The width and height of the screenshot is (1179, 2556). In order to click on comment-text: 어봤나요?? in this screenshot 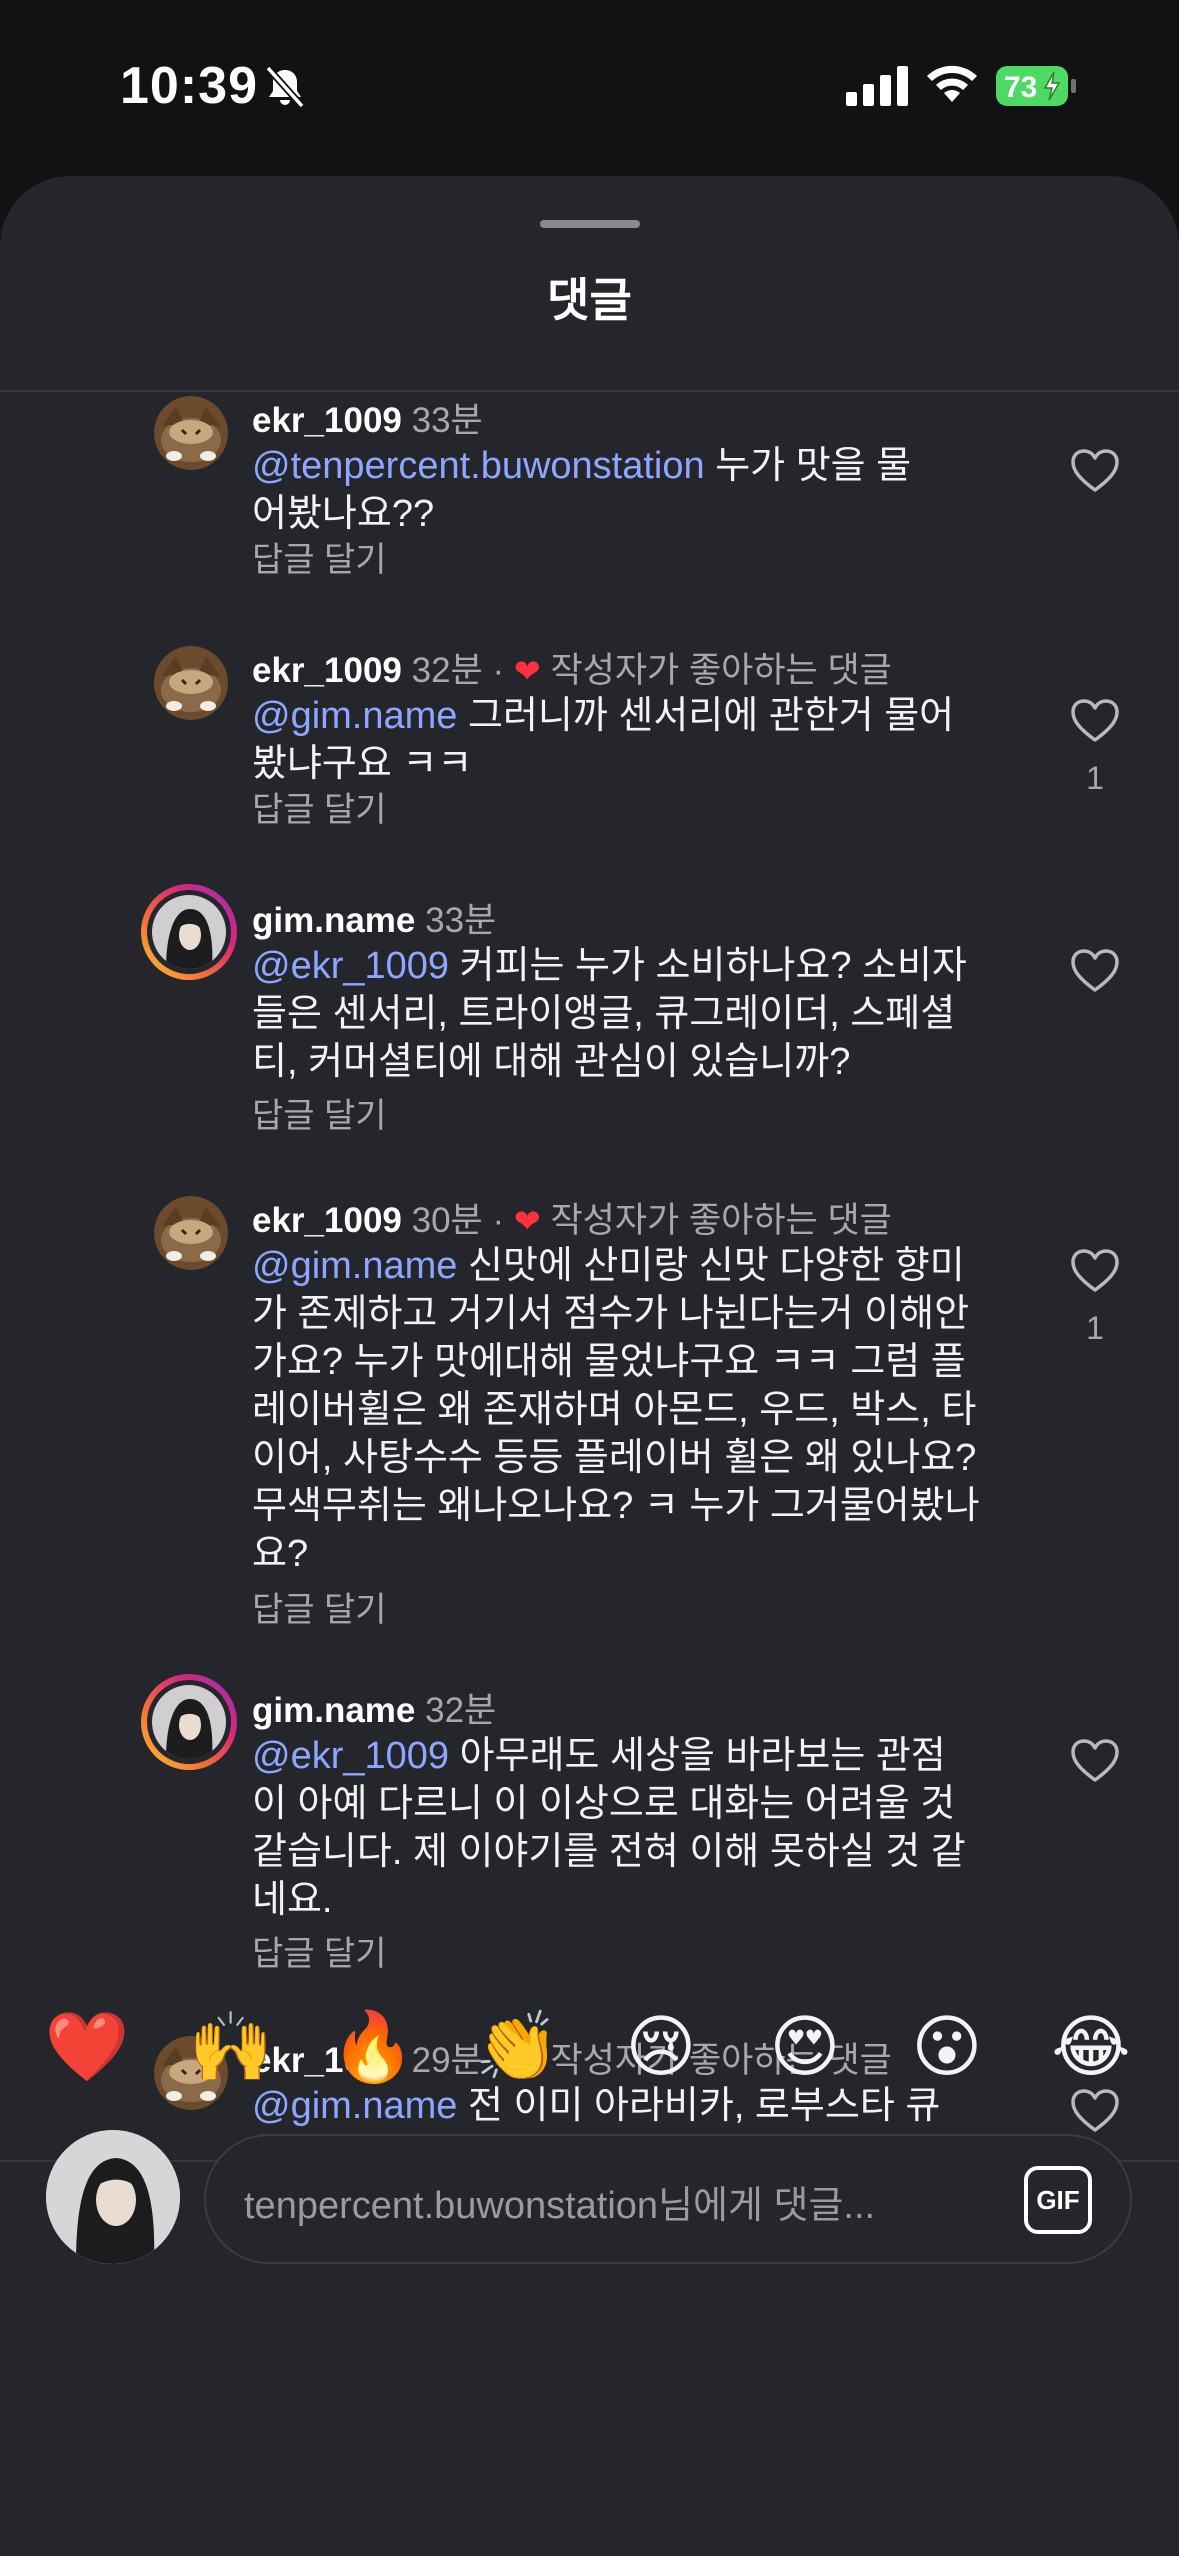, I will do `click(343, 514)`.